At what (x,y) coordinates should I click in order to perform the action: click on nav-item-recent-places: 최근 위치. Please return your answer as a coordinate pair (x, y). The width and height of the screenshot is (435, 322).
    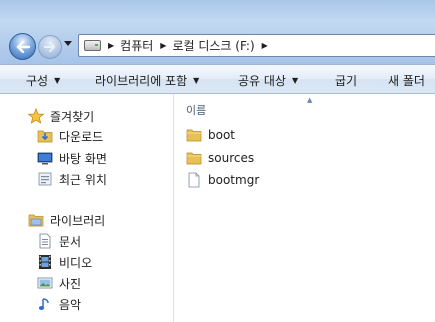
    Looking at the image, I should click on (72, 179).